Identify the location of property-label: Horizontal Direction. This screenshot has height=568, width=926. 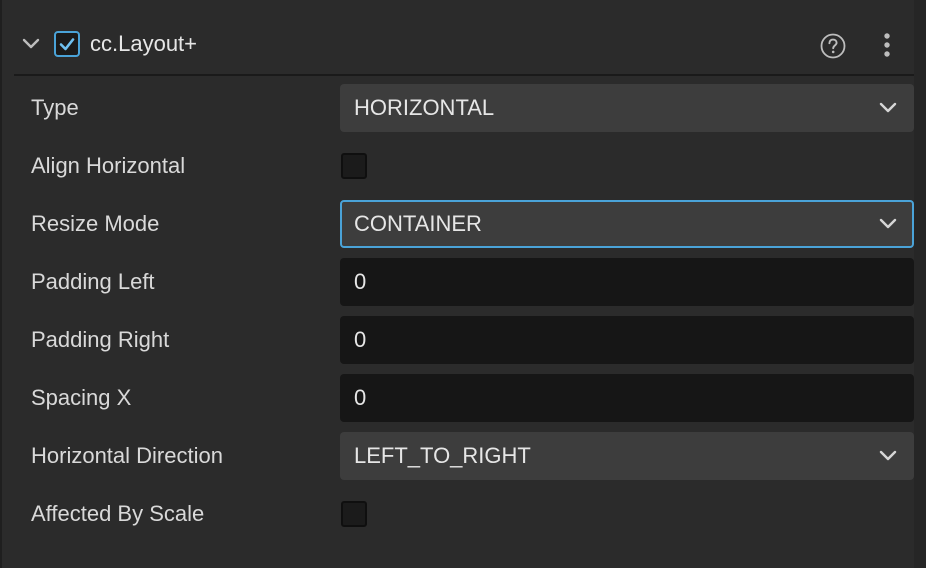
(127, 455).